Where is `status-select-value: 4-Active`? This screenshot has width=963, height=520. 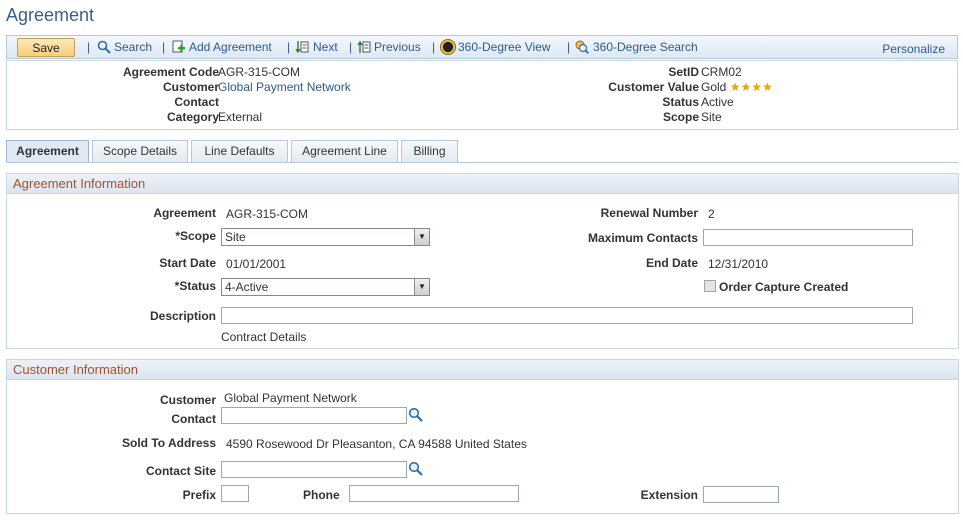 status-select-value: 4-Active is located at coordinates (247, 287).